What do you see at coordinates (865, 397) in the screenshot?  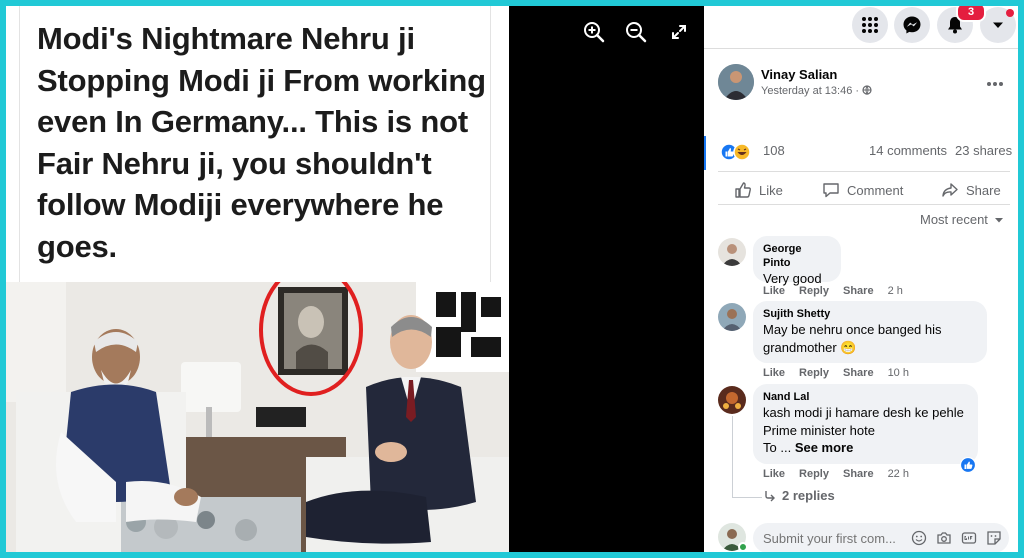 I see `comment-author: Nand Lal` at bounding box center [865, 397].